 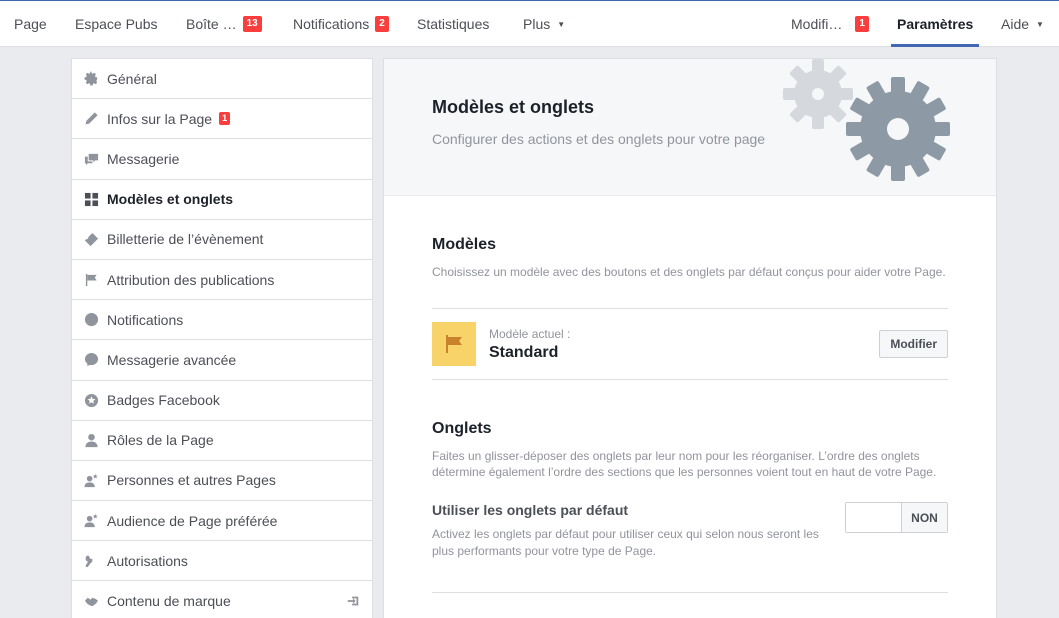 I want to click on templates-heading: Modèles, so click(x=464, y=244).